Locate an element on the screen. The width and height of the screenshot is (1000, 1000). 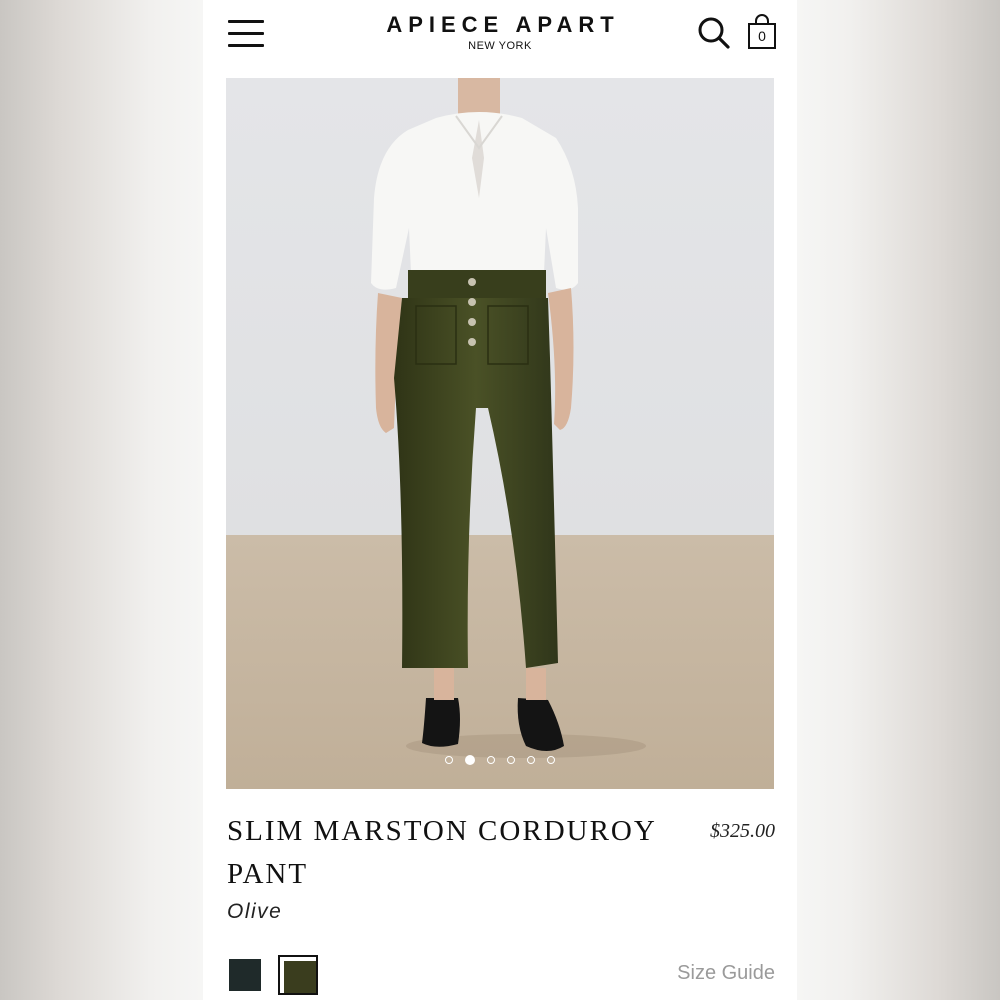
search-icon is located at coordinates (714, 33).